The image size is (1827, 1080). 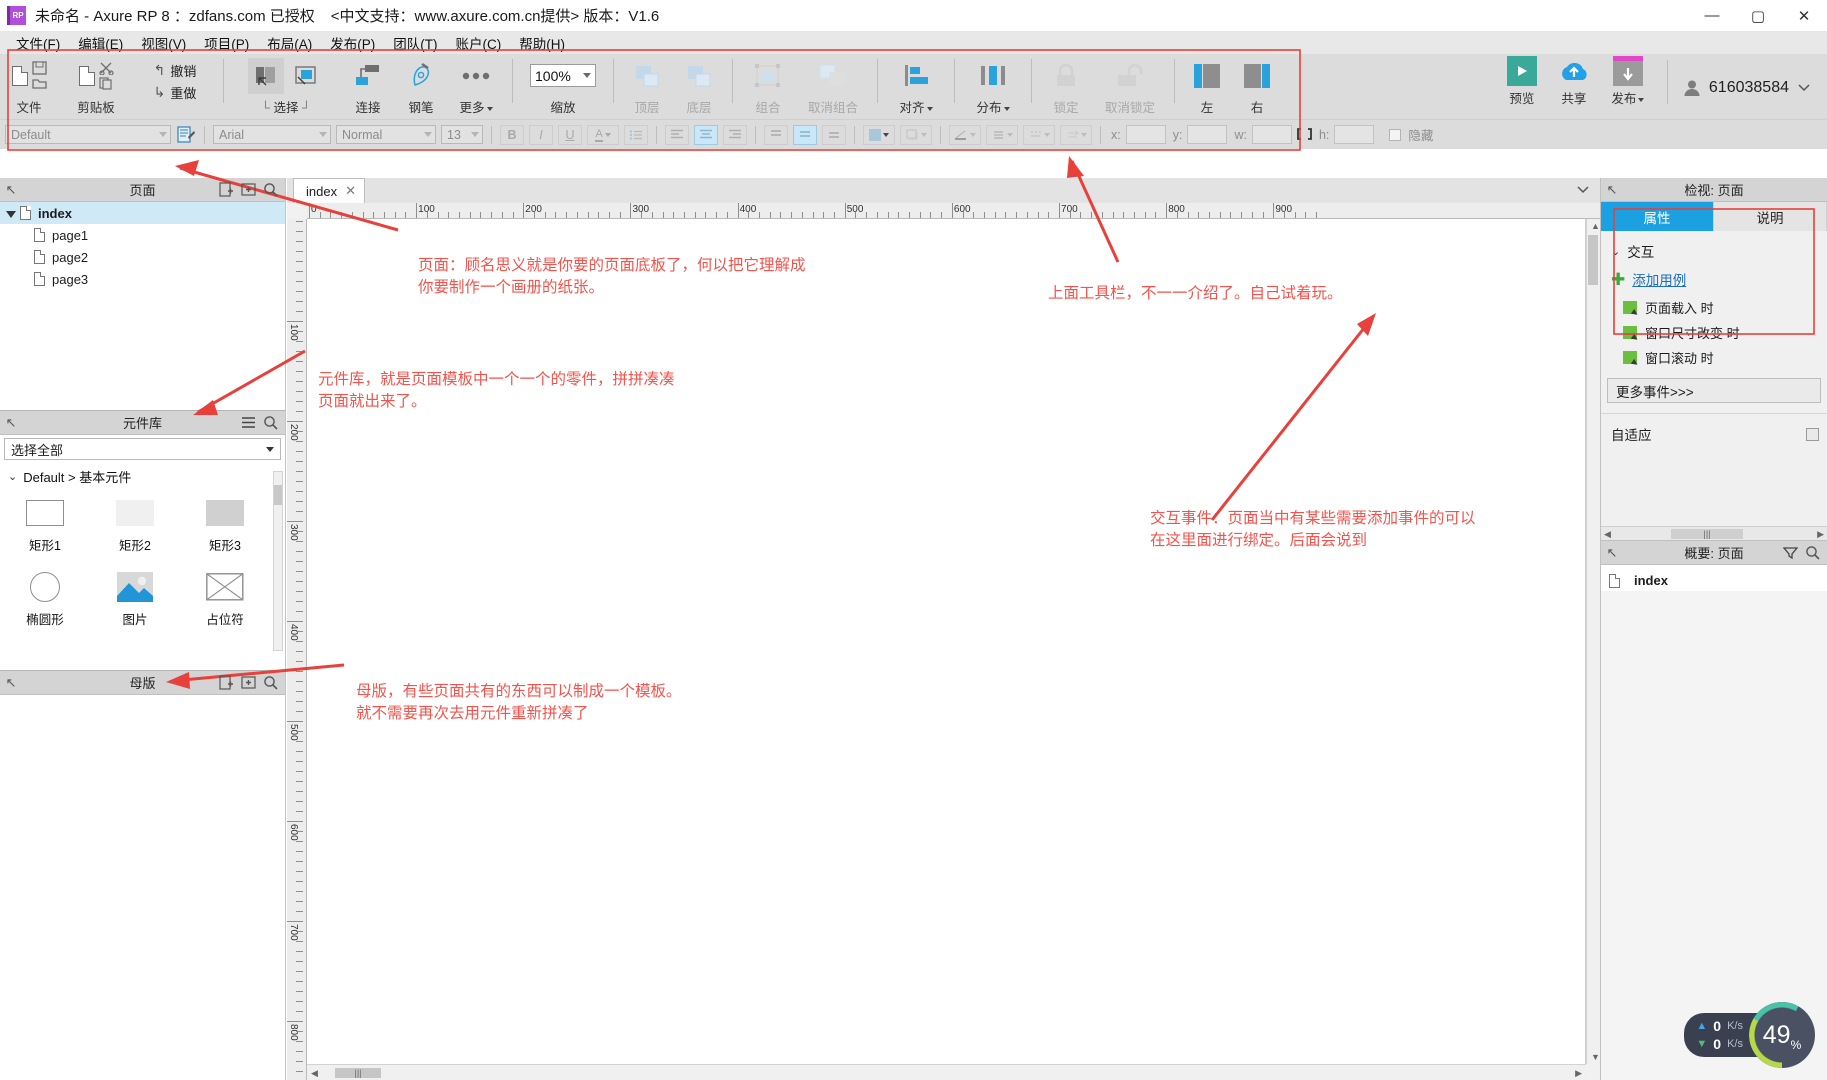 What do you see at coordinates (1782, 1035) in the screenshot?
I see `cpu-usage-gauge: 49 %` at bounding box center [1782, 1035].